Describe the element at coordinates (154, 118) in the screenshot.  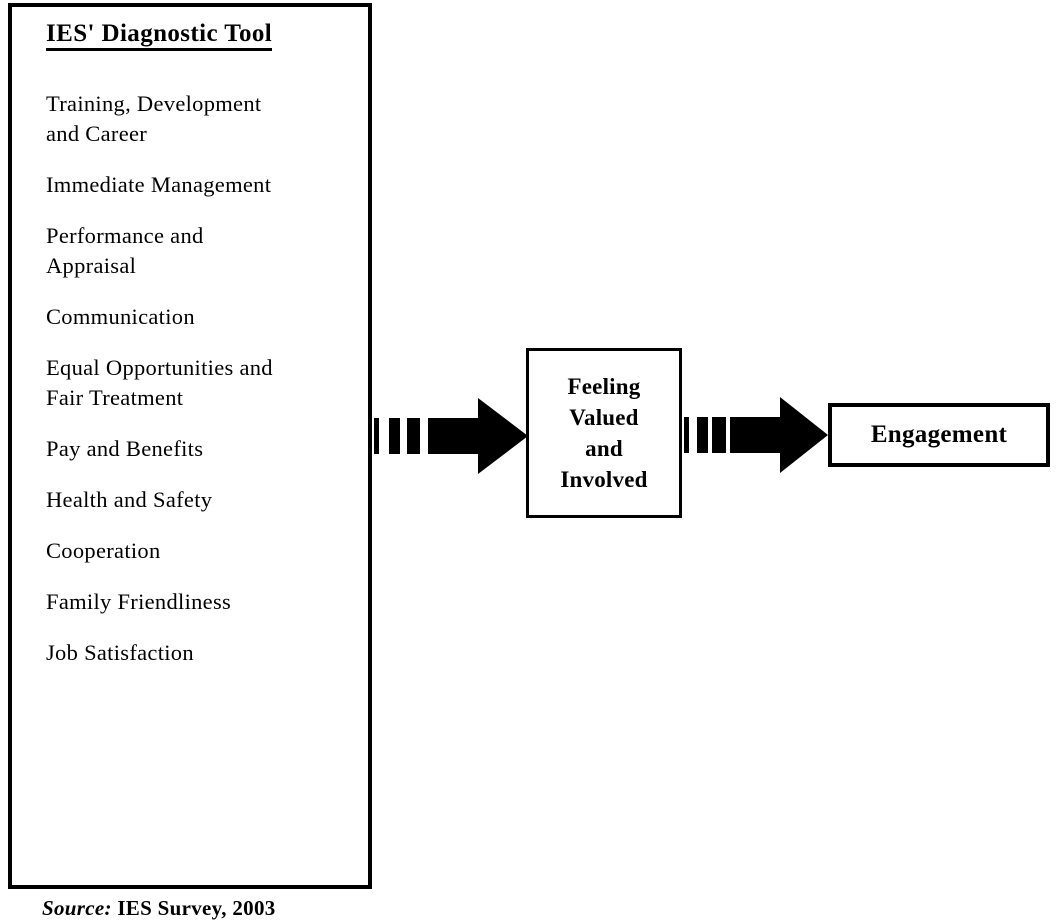
I see `list-item: Training, Development and Career` at that location.